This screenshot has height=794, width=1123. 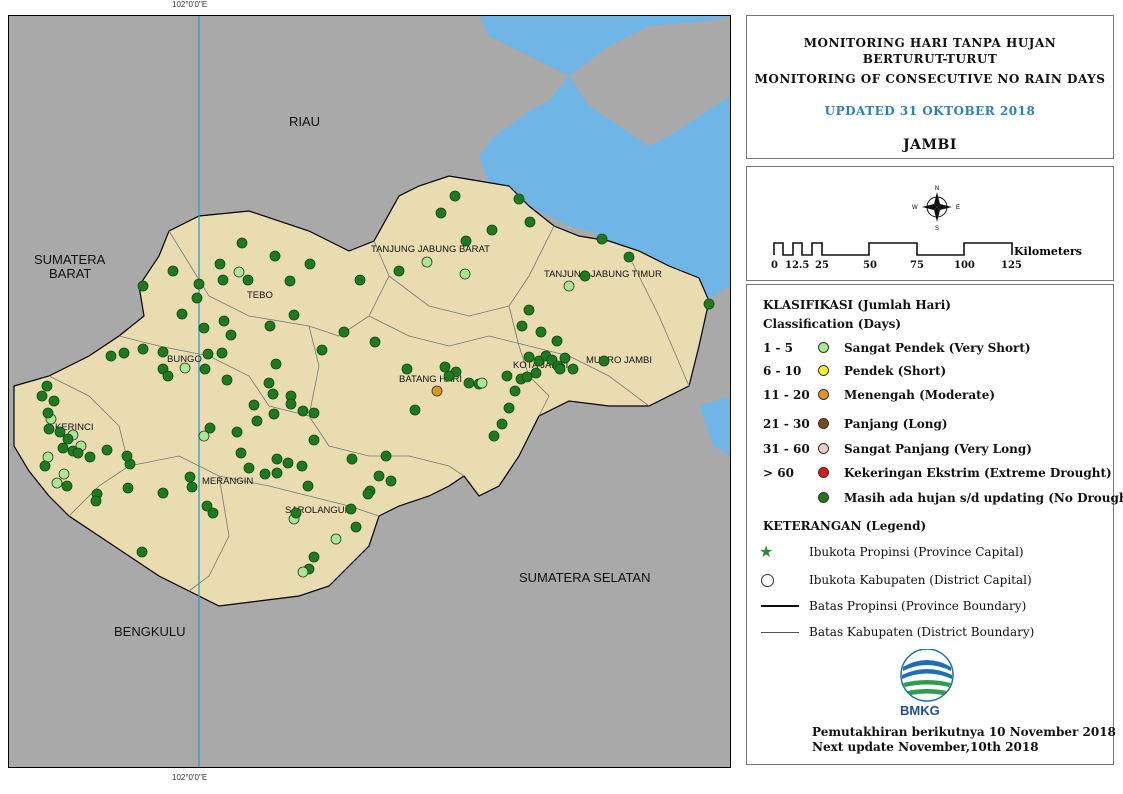 I want to click on label-sumsel: SUMATERA SELATAN, so click(x=584, y=577).